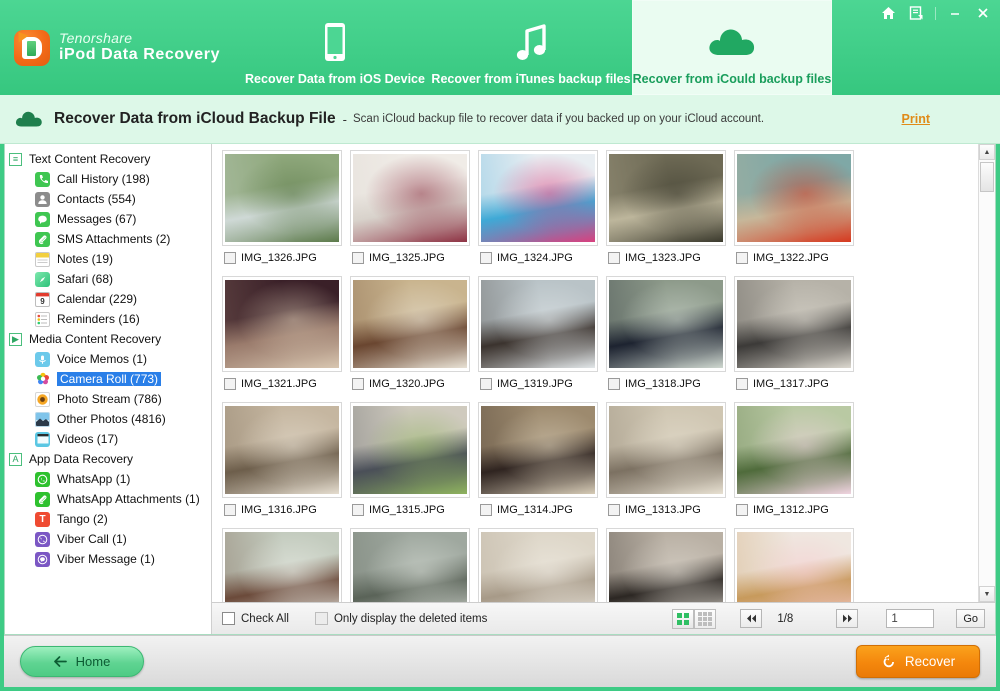 The height and width of the screenshot is (691, 1000). I want to click on check-all-checkbox, so click(228, 618).